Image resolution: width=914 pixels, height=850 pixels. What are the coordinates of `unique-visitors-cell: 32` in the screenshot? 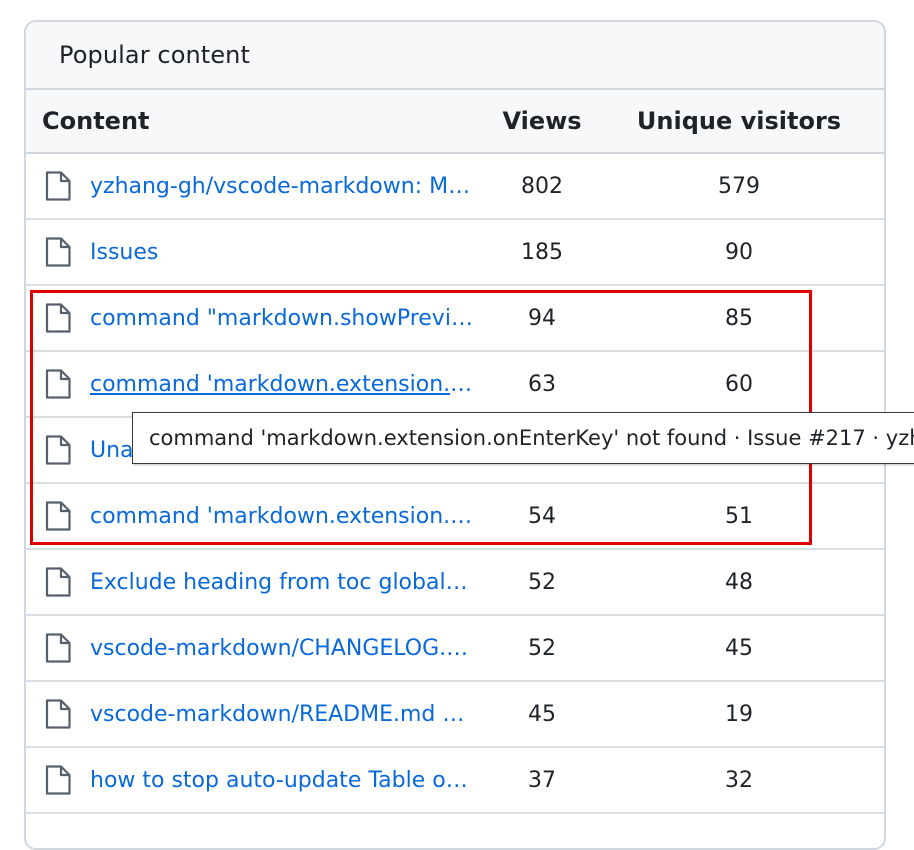 It's located at (739, 780).